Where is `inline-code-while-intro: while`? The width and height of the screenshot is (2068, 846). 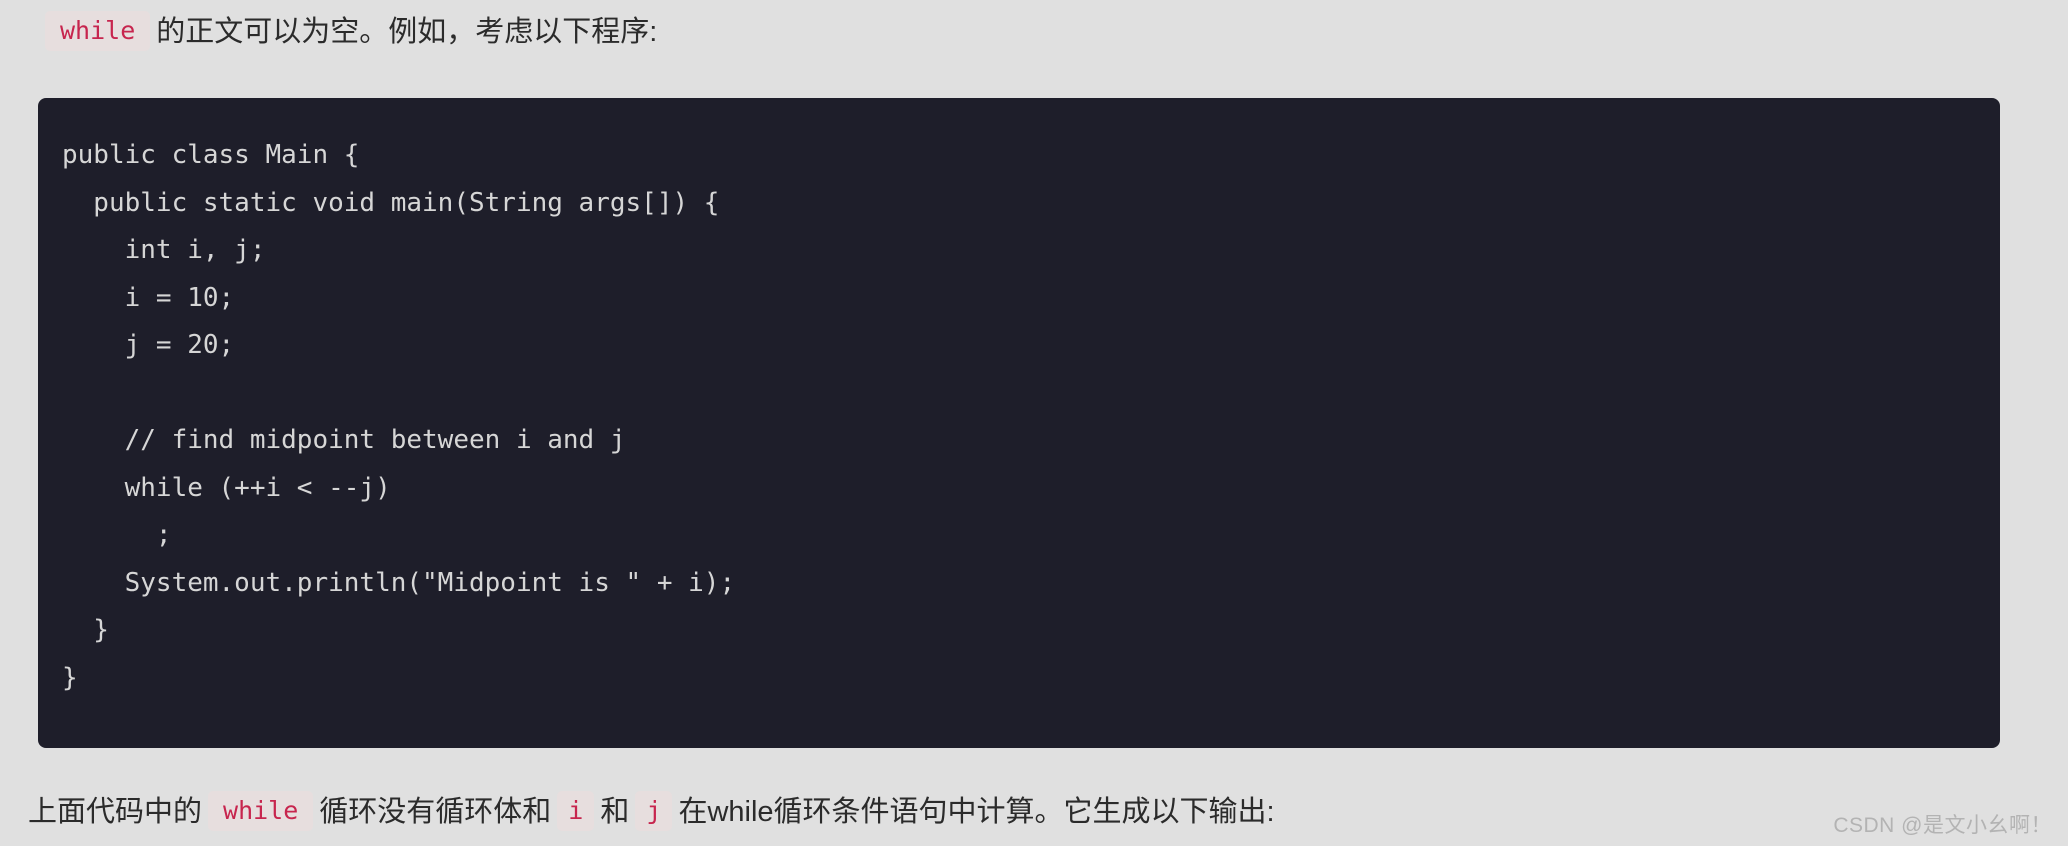
inline-code-while-intro: while is located at coordinates (98, 31).